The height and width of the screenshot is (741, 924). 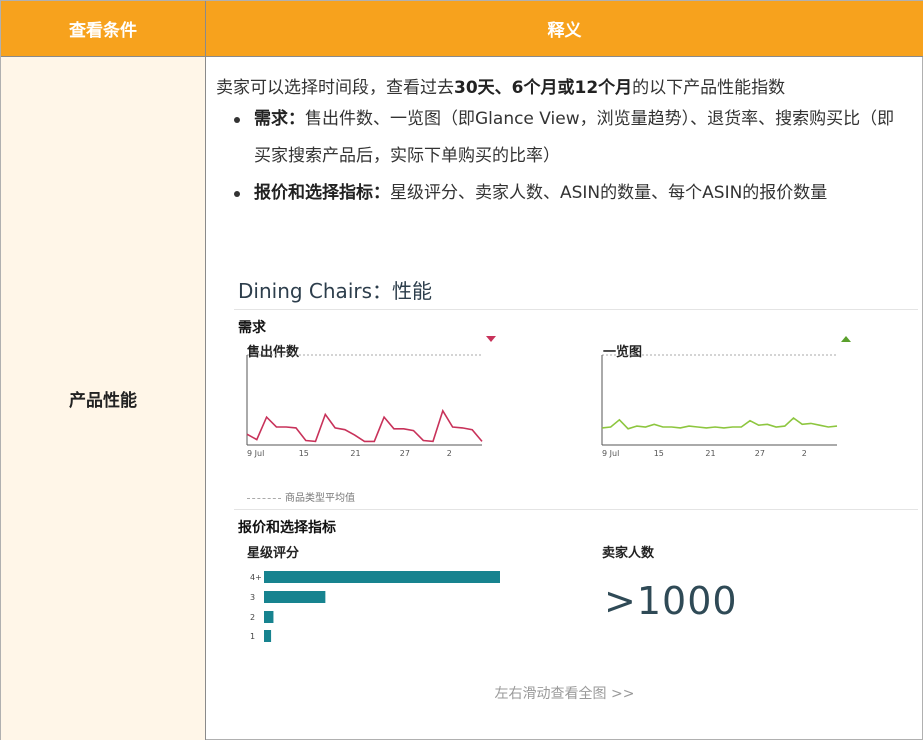 I want to click on rating-bar-chart: 4+ 3 2 1, so click(x=375, y=606).